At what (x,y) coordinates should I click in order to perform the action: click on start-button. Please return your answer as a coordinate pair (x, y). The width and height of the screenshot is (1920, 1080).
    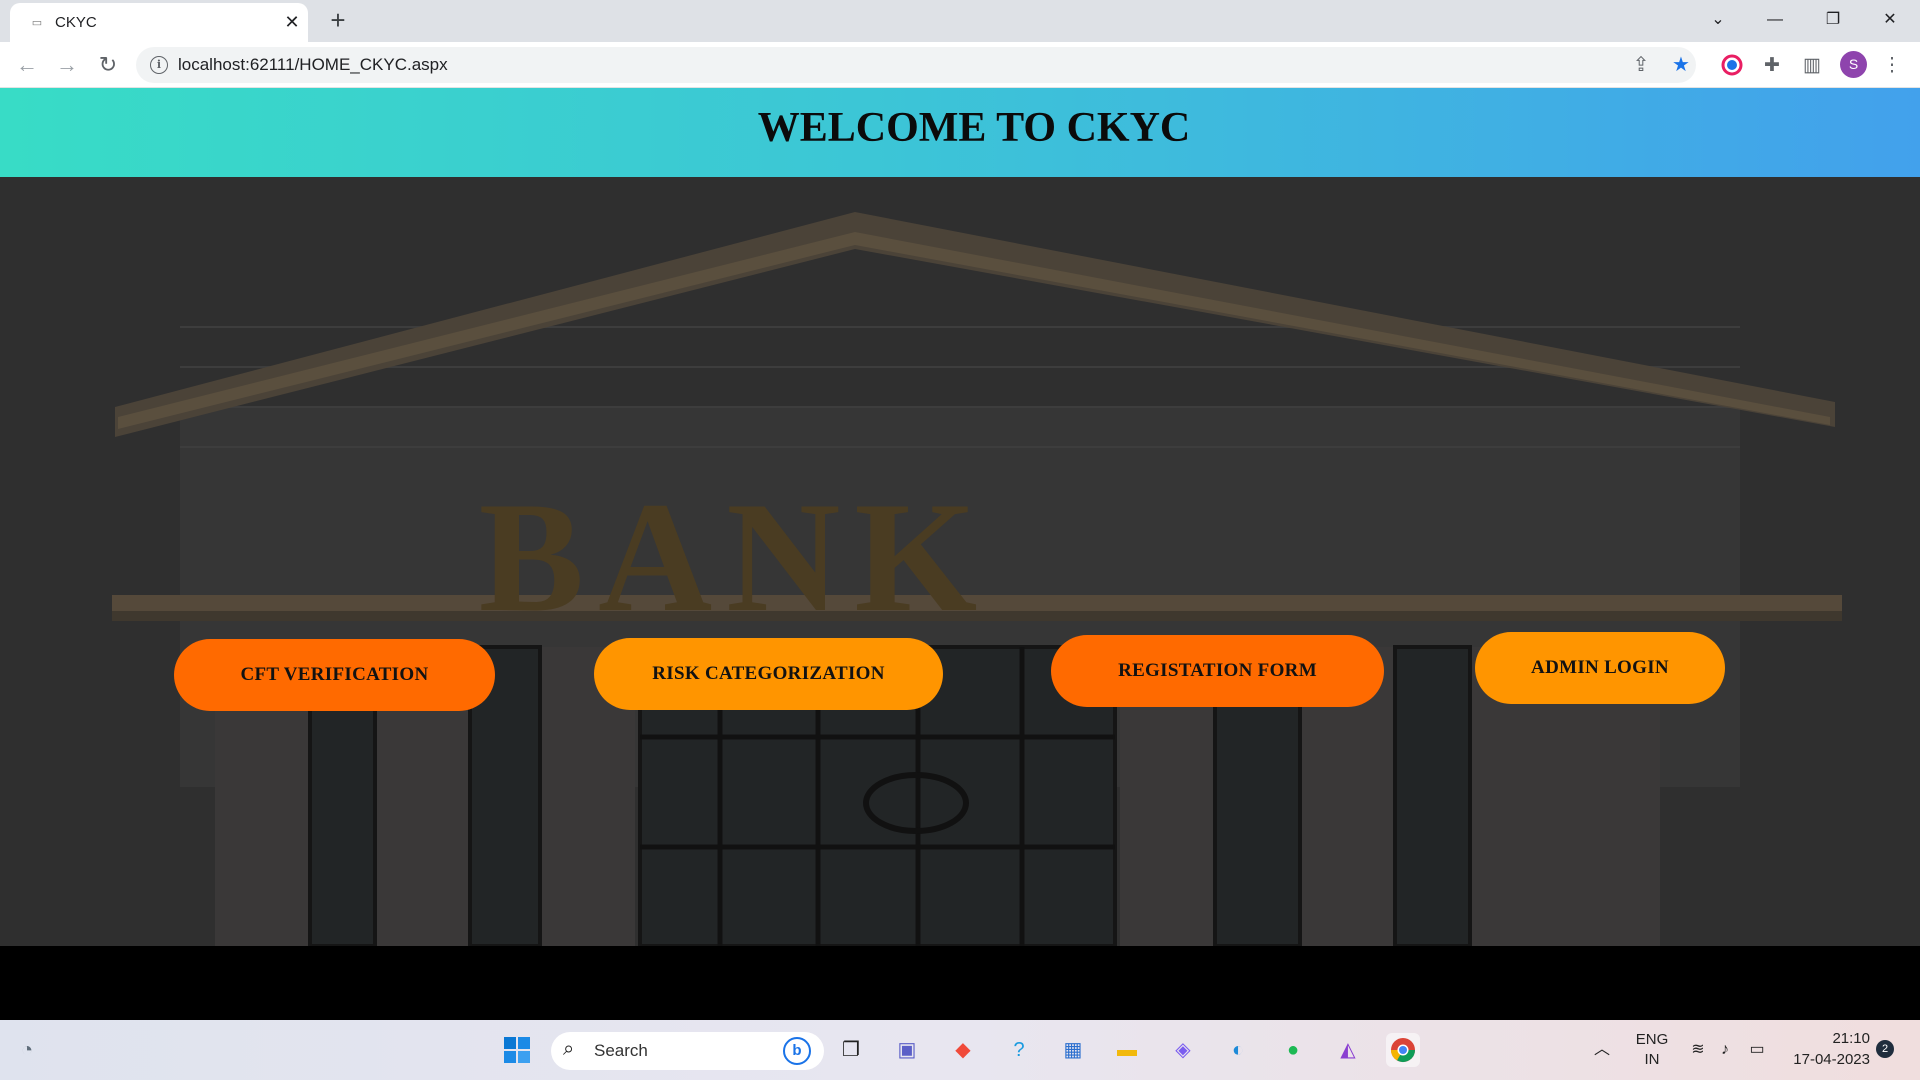
    Looking at the image, I should click on (517, 1050).